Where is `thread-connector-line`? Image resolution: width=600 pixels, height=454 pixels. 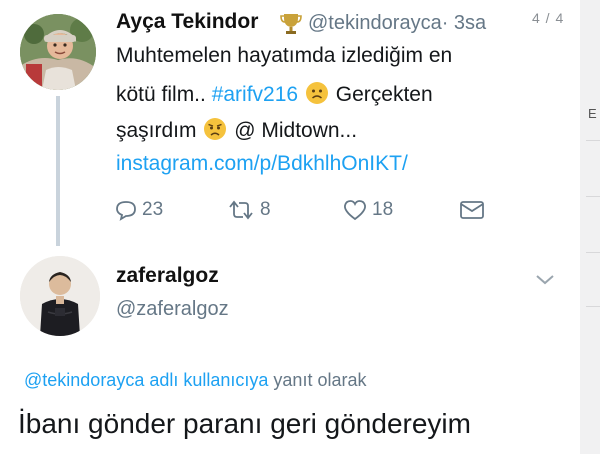 thread-connector-line is located at coordinates (58, 171).